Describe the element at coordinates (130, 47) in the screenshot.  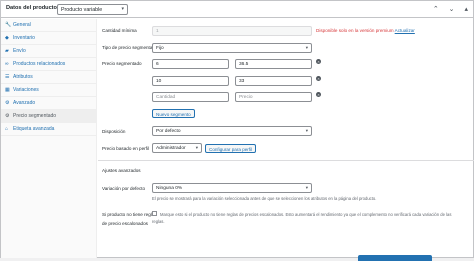
I see `price-type-label: Tipo de precio segmentado` at that location.